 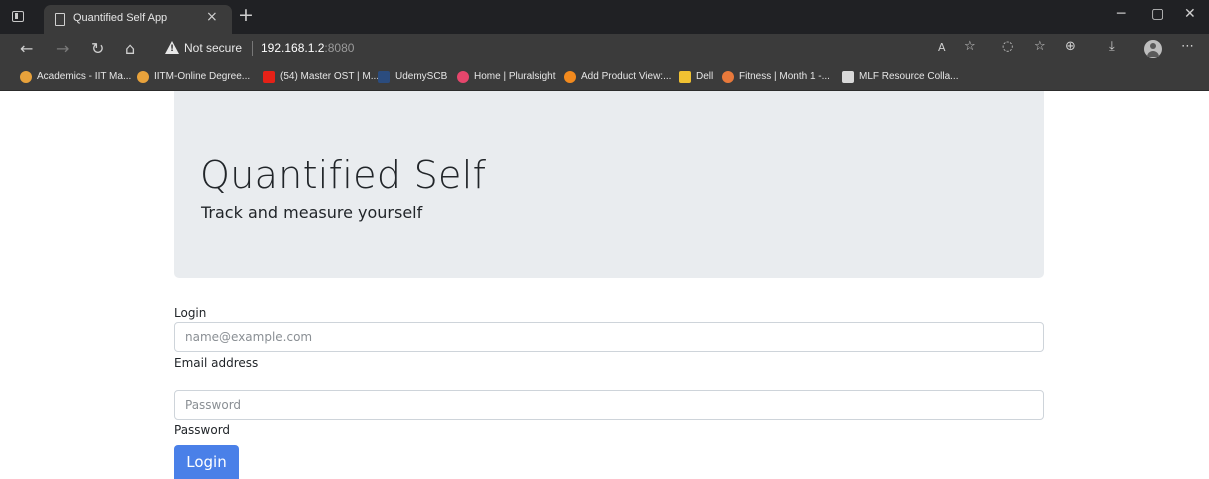 What do you see at coordinates (1040, 46) in the screenshot?
I see `favorites-icon: ☆` at bounding box center [1040, 46].